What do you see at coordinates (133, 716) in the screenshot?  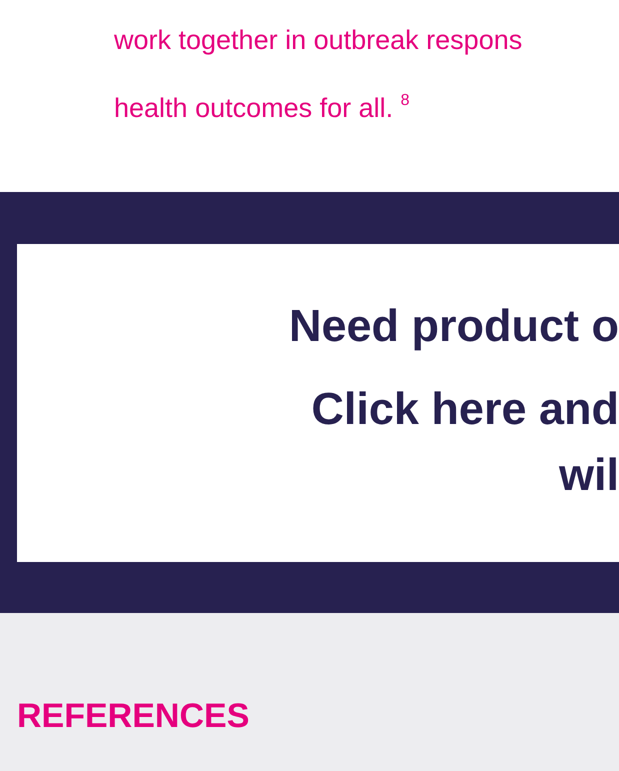 I see `references-heading: REFERENCES` at bounding box center [133, 716].